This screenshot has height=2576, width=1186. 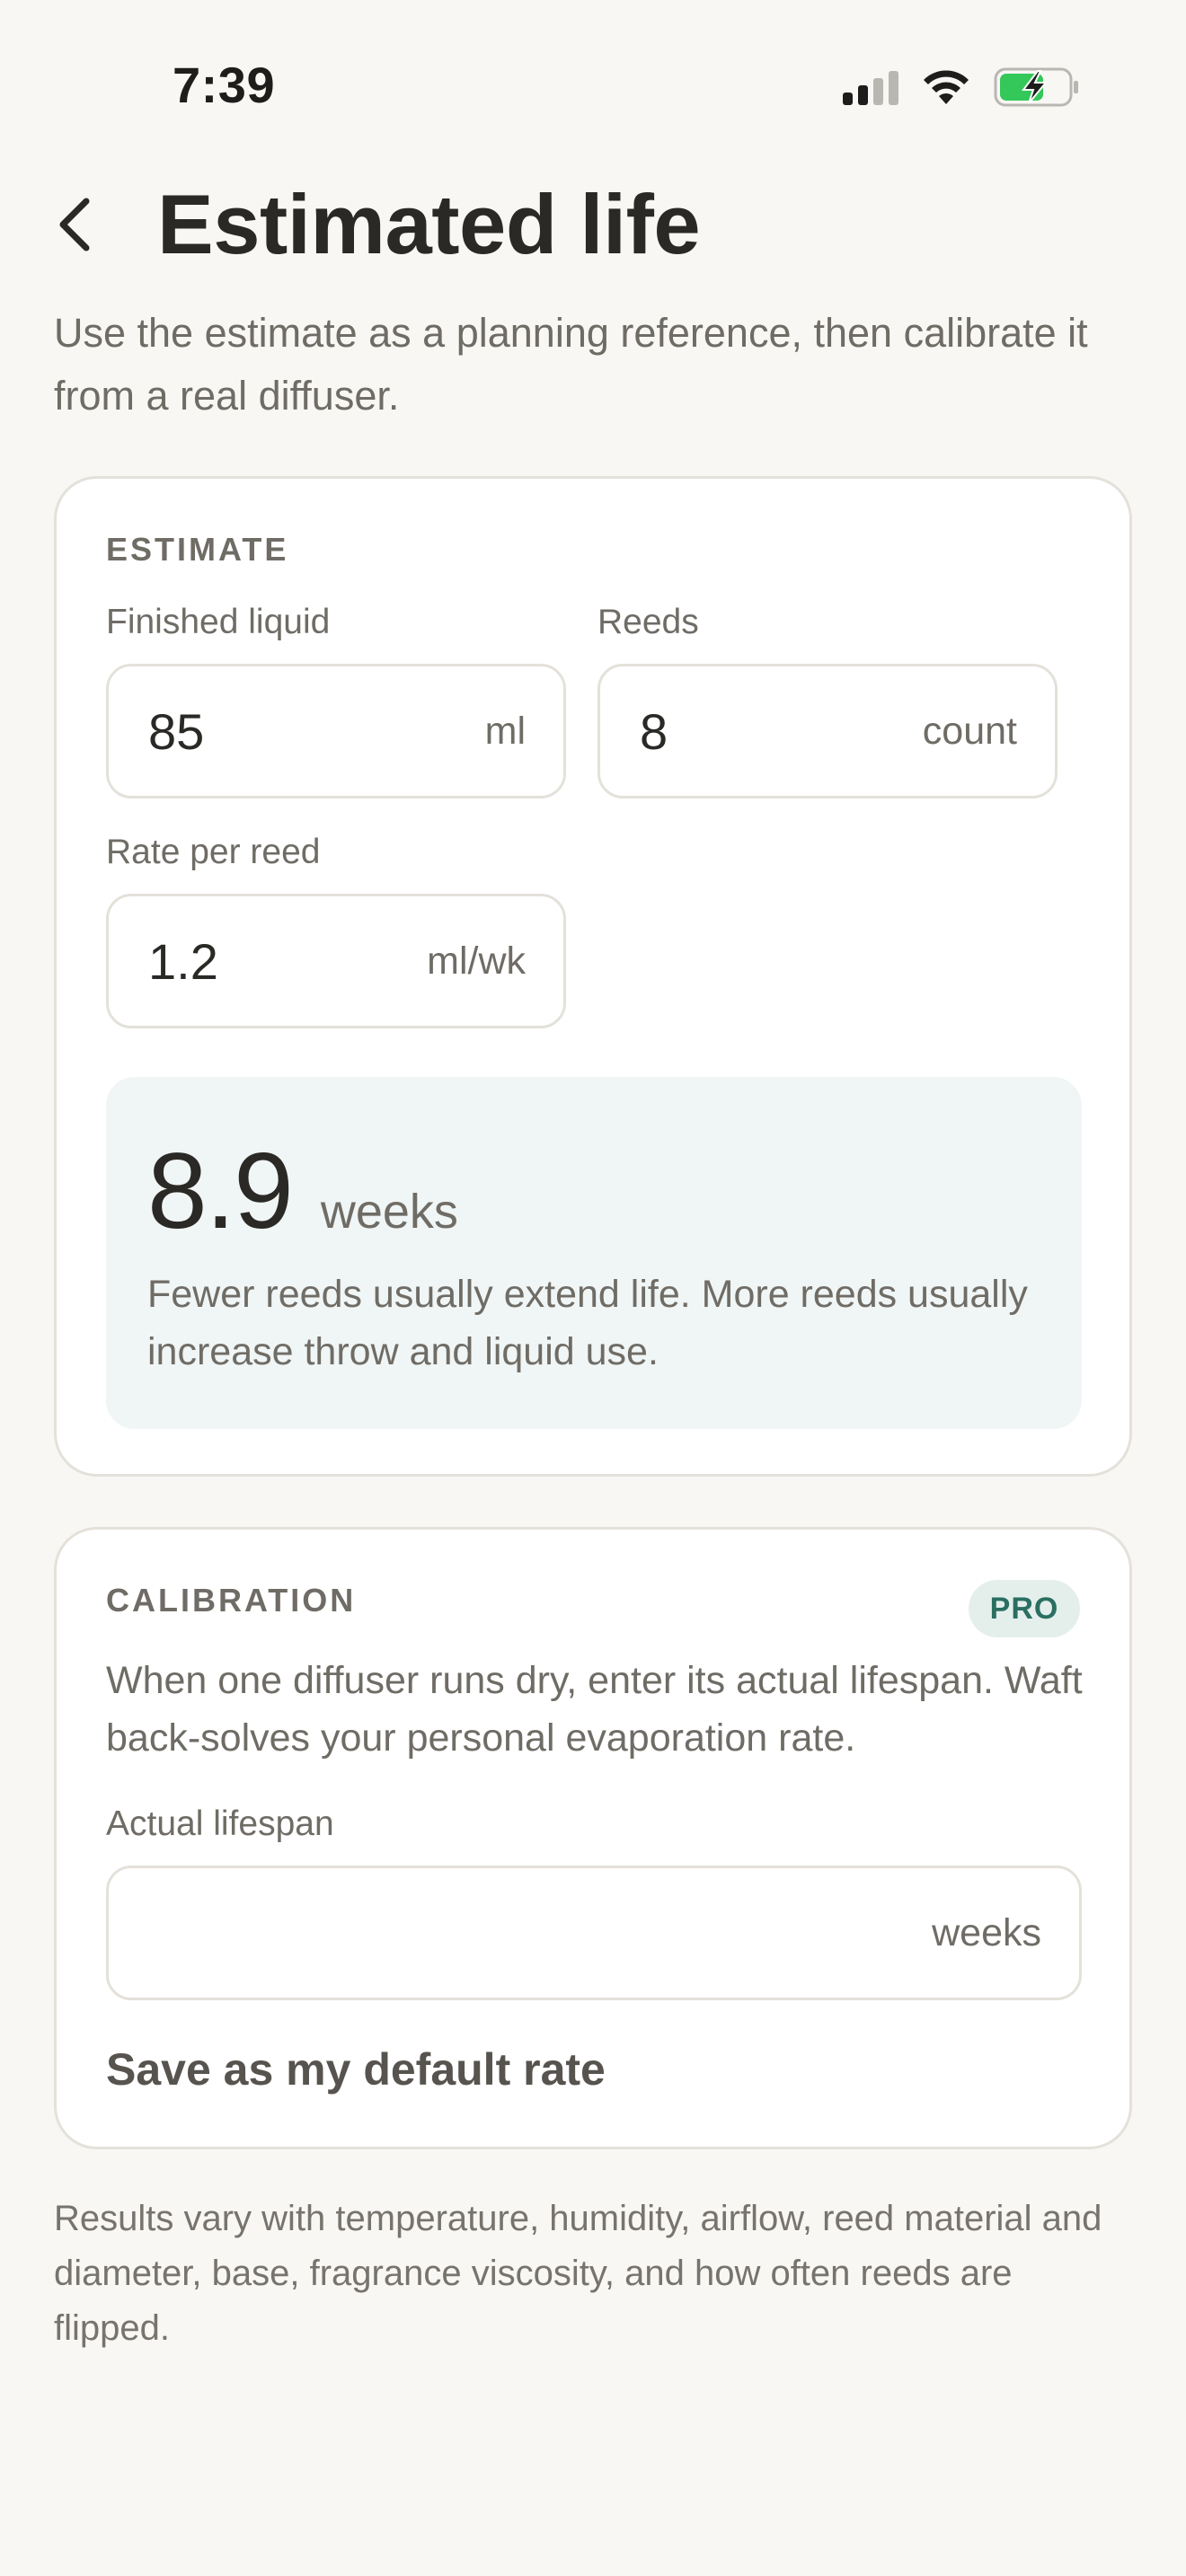 What do you see at coordinates (224, 85) in the screenshot?
I see `status-time: 7:39` at bounding box center [224, 85].